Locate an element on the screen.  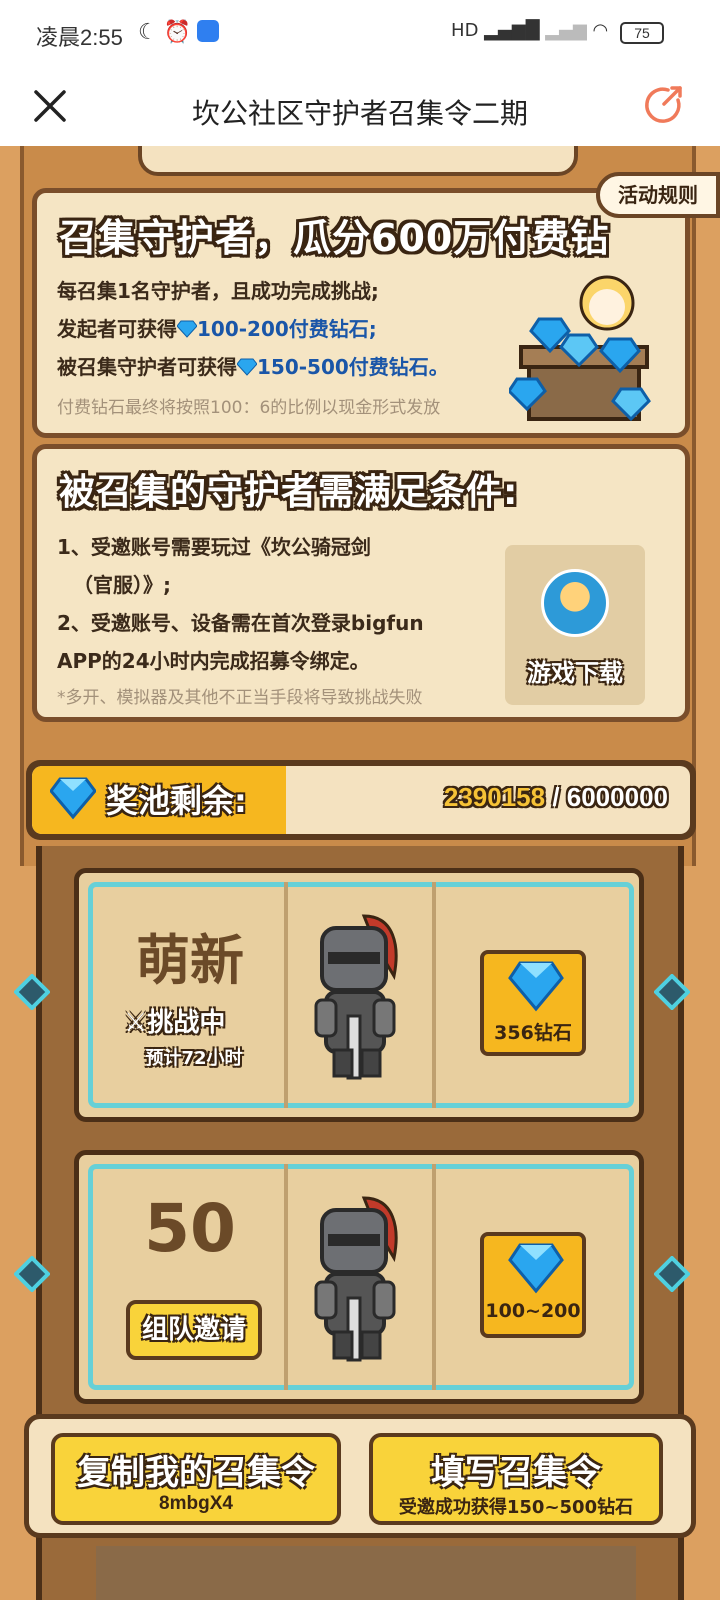
my-invite-code: 8mbgX4 is located at coordinates (196, 1503).